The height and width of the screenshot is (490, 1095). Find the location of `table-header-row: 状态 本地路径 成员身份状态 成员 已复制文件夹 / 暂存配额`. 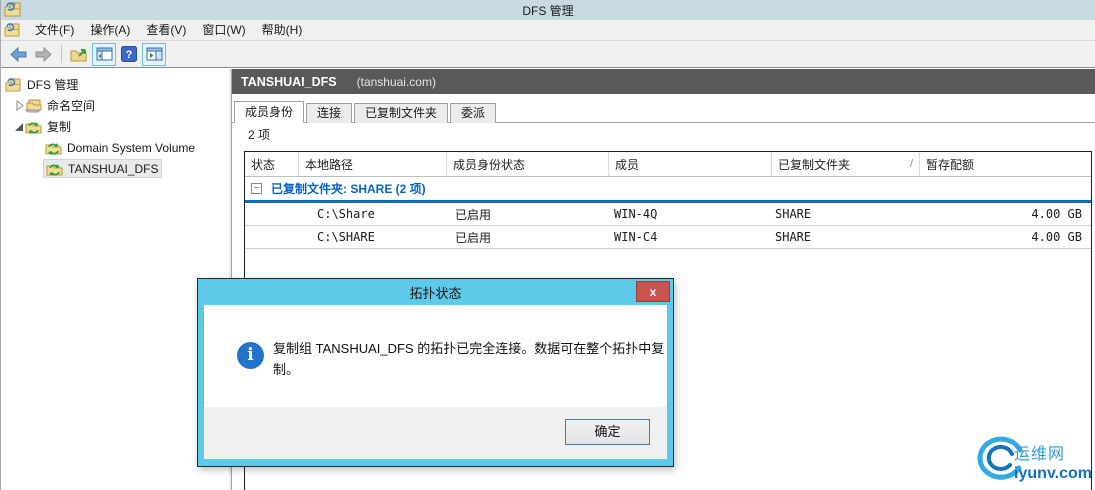

table-header-row: 状态 本地路径 成员身份状态 成员 已复制文件夹 / 暂存配额 is located at coordinates (668, 164).